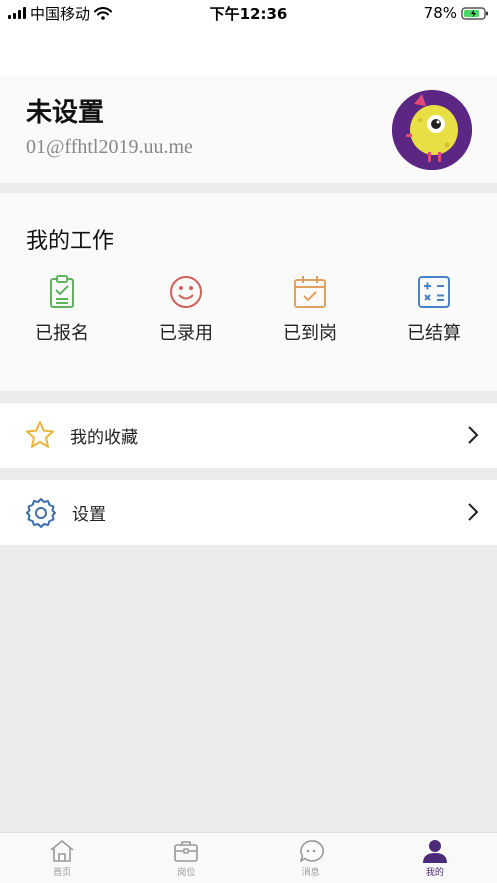 The height and width of the screenshot is (883, 497). Describe the element at coordinates (62, 873) in the screenshot. I see `tab-label: 首页` at that location.